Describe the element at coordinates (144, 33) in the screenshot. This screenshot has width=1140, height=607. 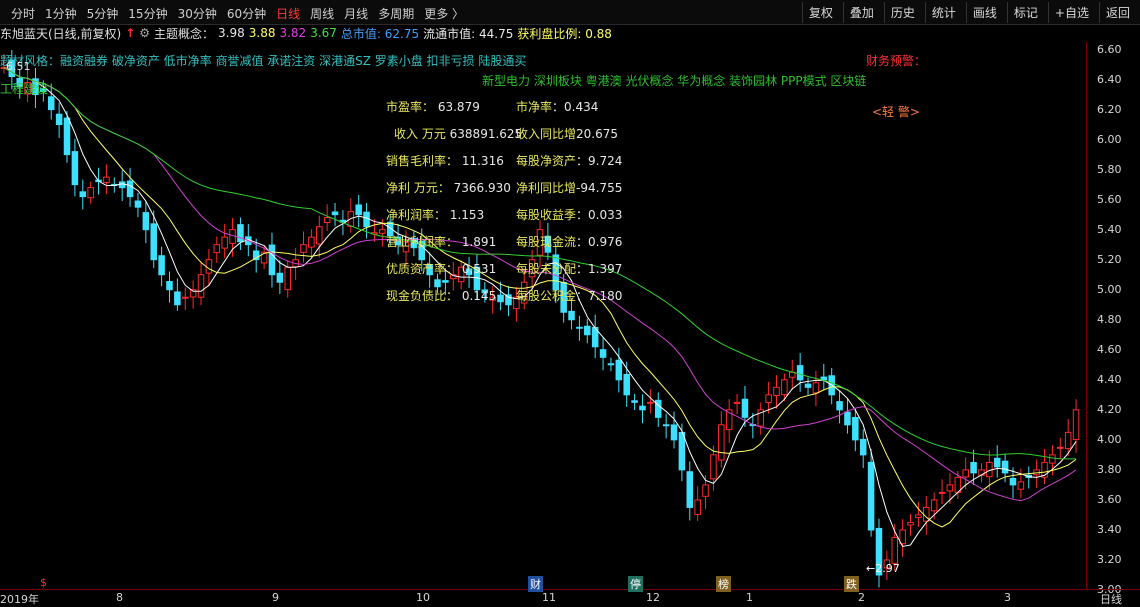
I see `settings-icon: ⚙` at that location.